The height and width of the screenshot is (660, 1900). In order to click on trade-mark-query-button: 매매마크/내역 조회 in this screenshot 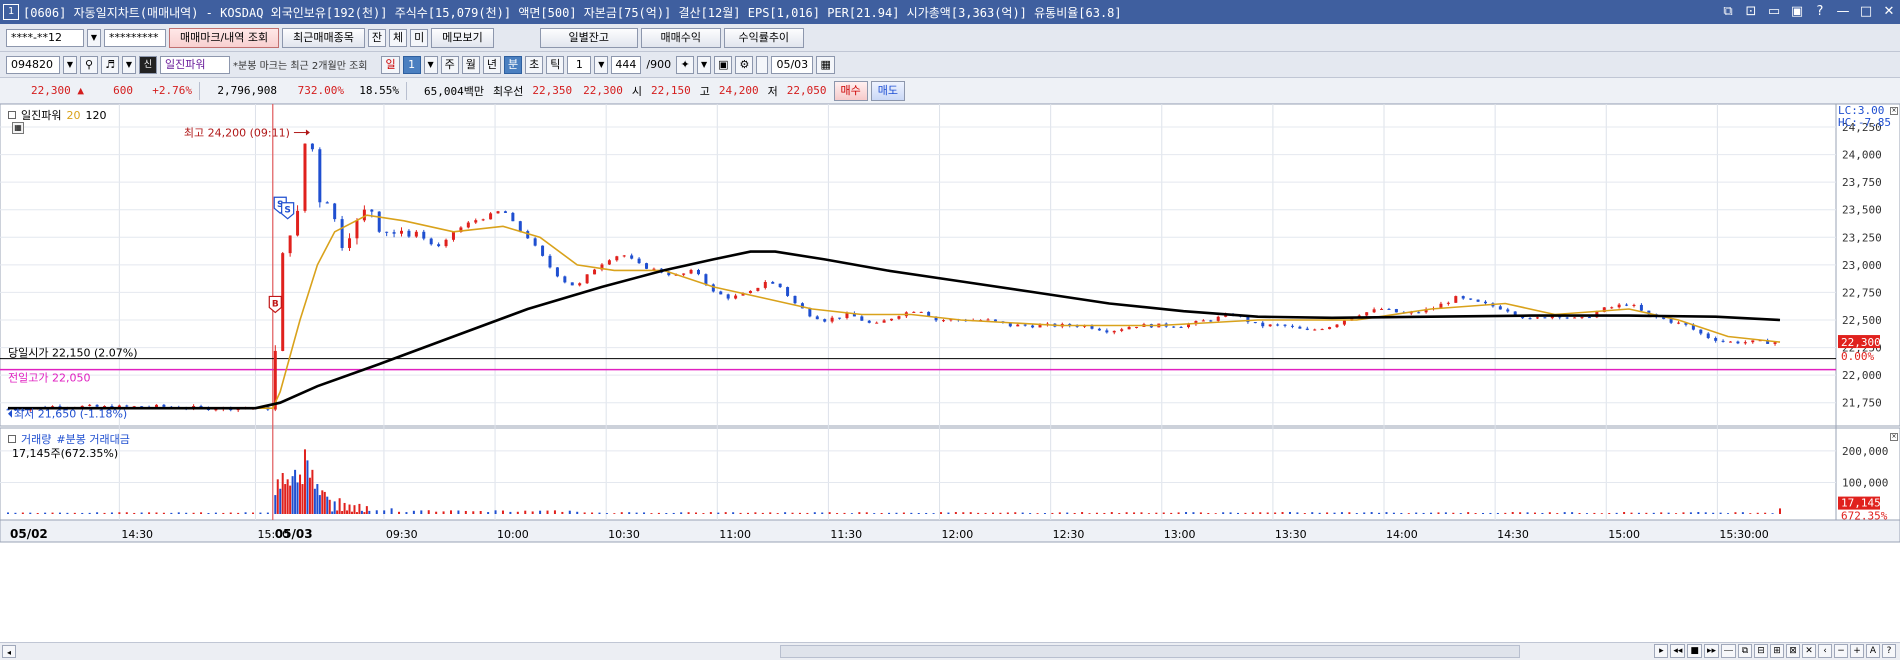, I will do `click(224, 37)`.